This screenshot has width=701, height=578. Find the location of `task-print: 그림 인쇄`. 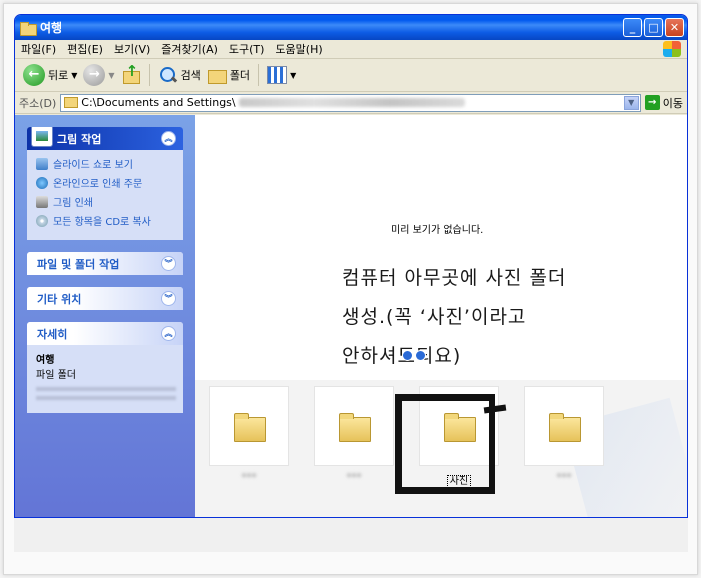

task-print: 그림 인쇄 is located at coordinates (105, 201).